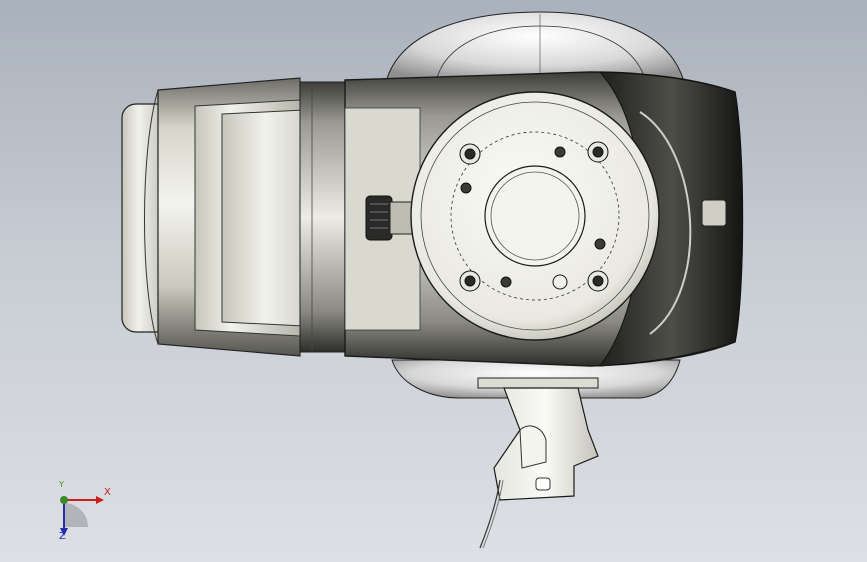 This screenshot has width=867, height=562. What do you see at coordinates (235, 217) in the screenshot?
I see `motor-housing` at bounding box center [235, 217].